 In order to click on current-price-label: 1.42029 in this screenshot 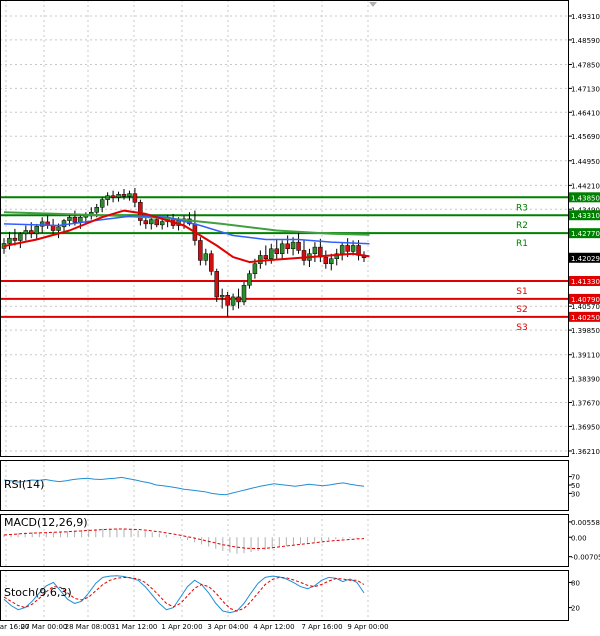, I will do `click(585, 259)`.